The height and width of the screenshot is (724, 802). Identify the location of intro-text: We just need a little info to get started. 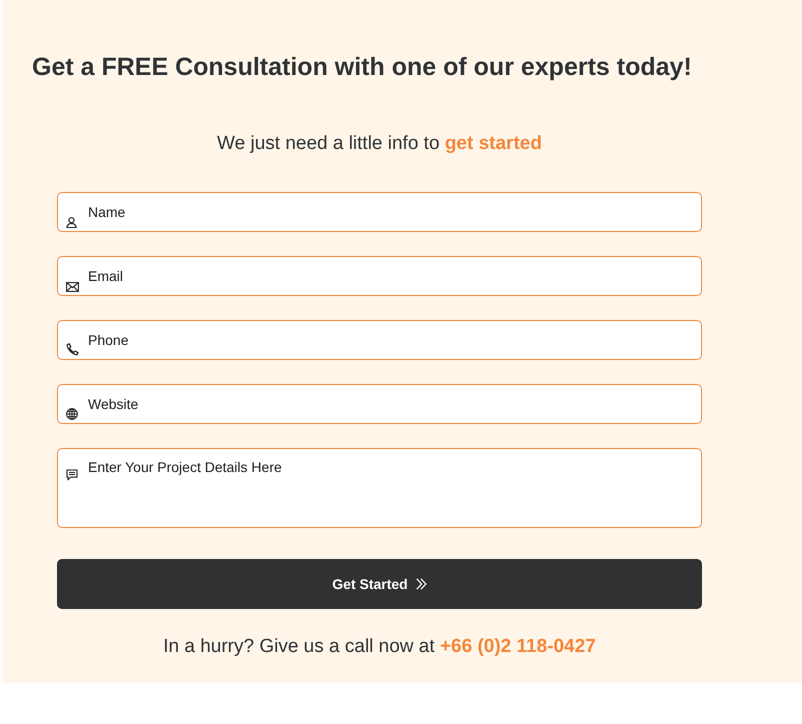
(379, 144).